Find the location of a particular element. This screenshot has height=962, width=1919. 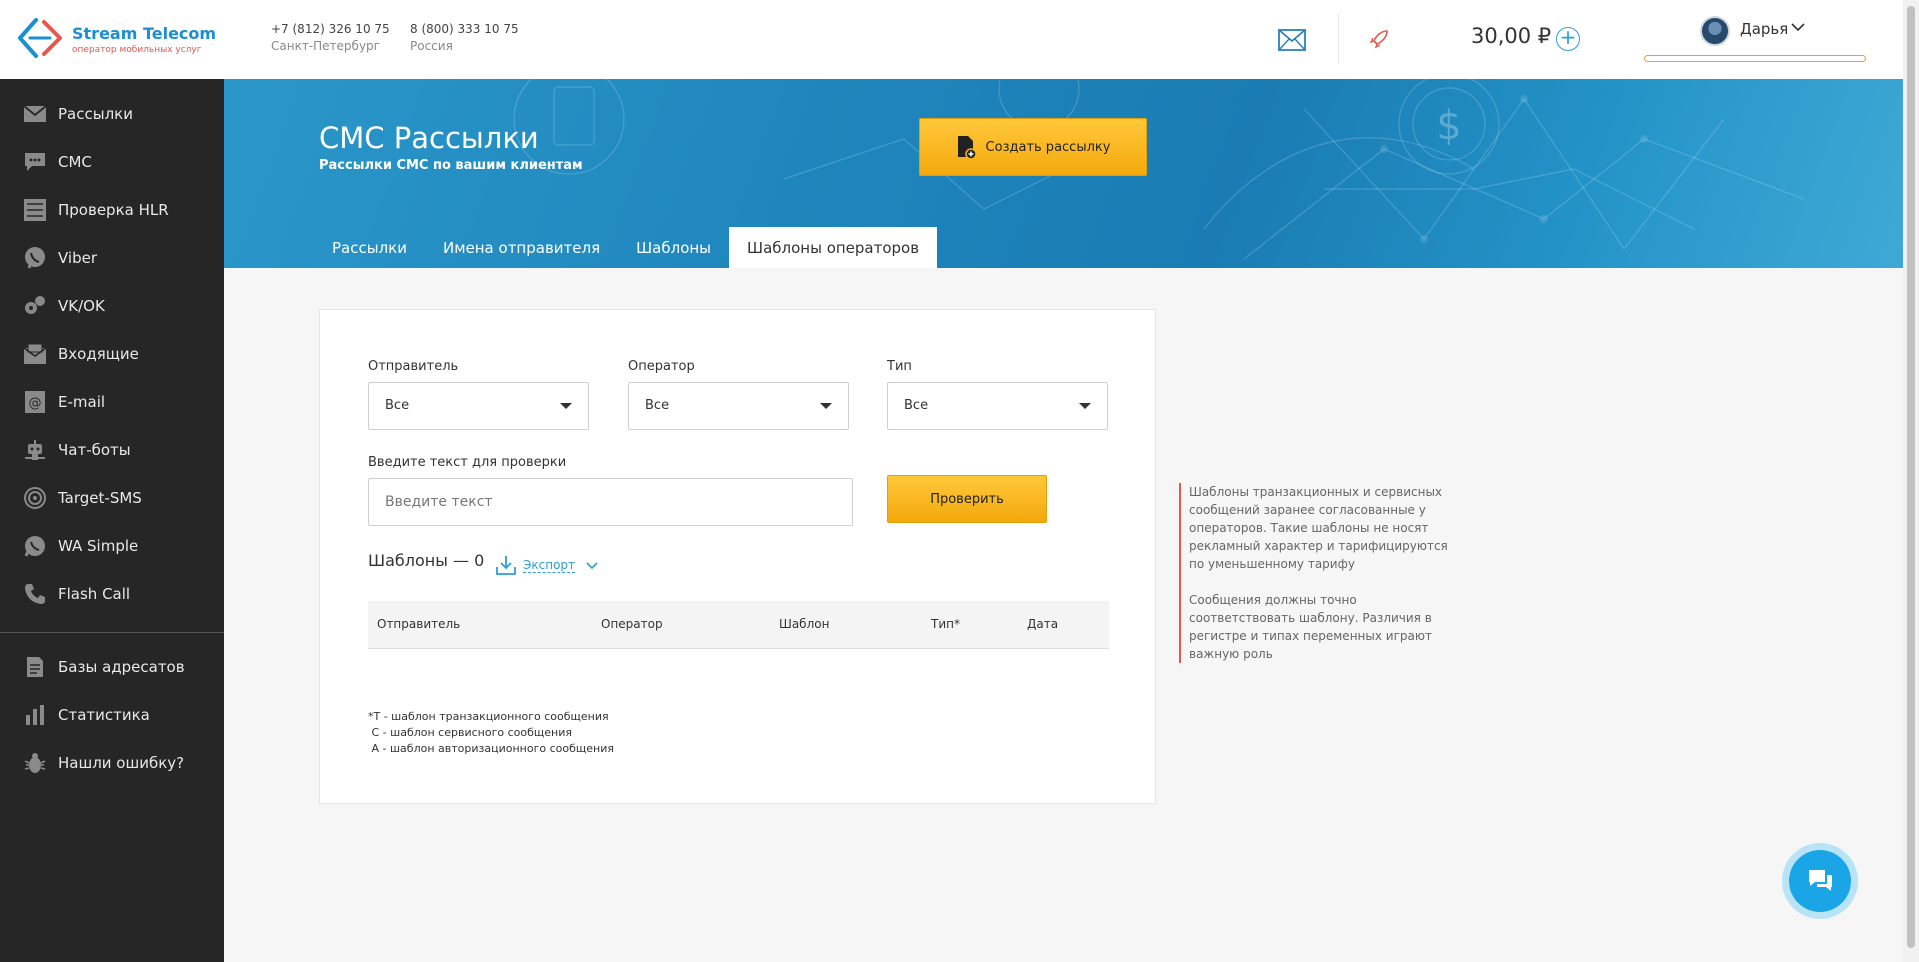

operator-select-value: Все is located at coordinates (657, 405).